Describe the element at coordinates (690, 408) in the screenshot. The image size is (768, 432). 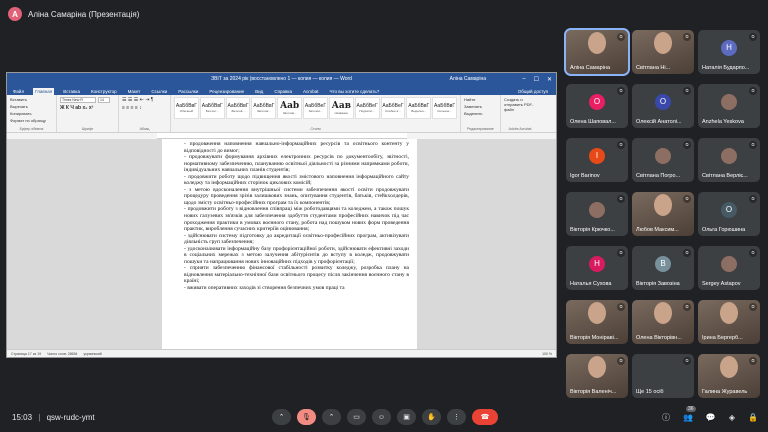
I see `participant-count-badge: 36` at that location.